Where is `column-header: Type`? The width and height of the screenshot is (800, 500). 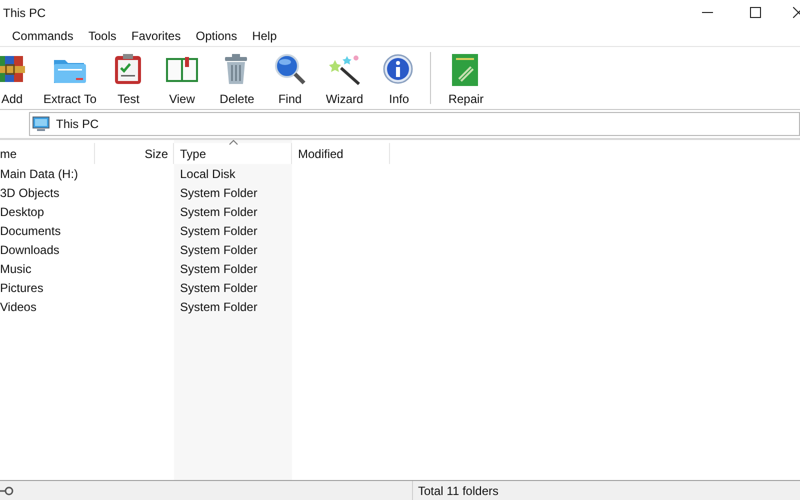 column-header: Type is located at coordinates (233, 153).